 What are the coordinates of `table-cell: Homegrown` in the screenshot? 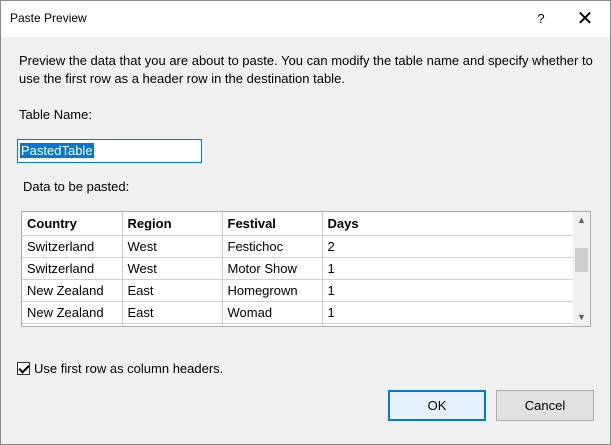 It's located at (272, 290).